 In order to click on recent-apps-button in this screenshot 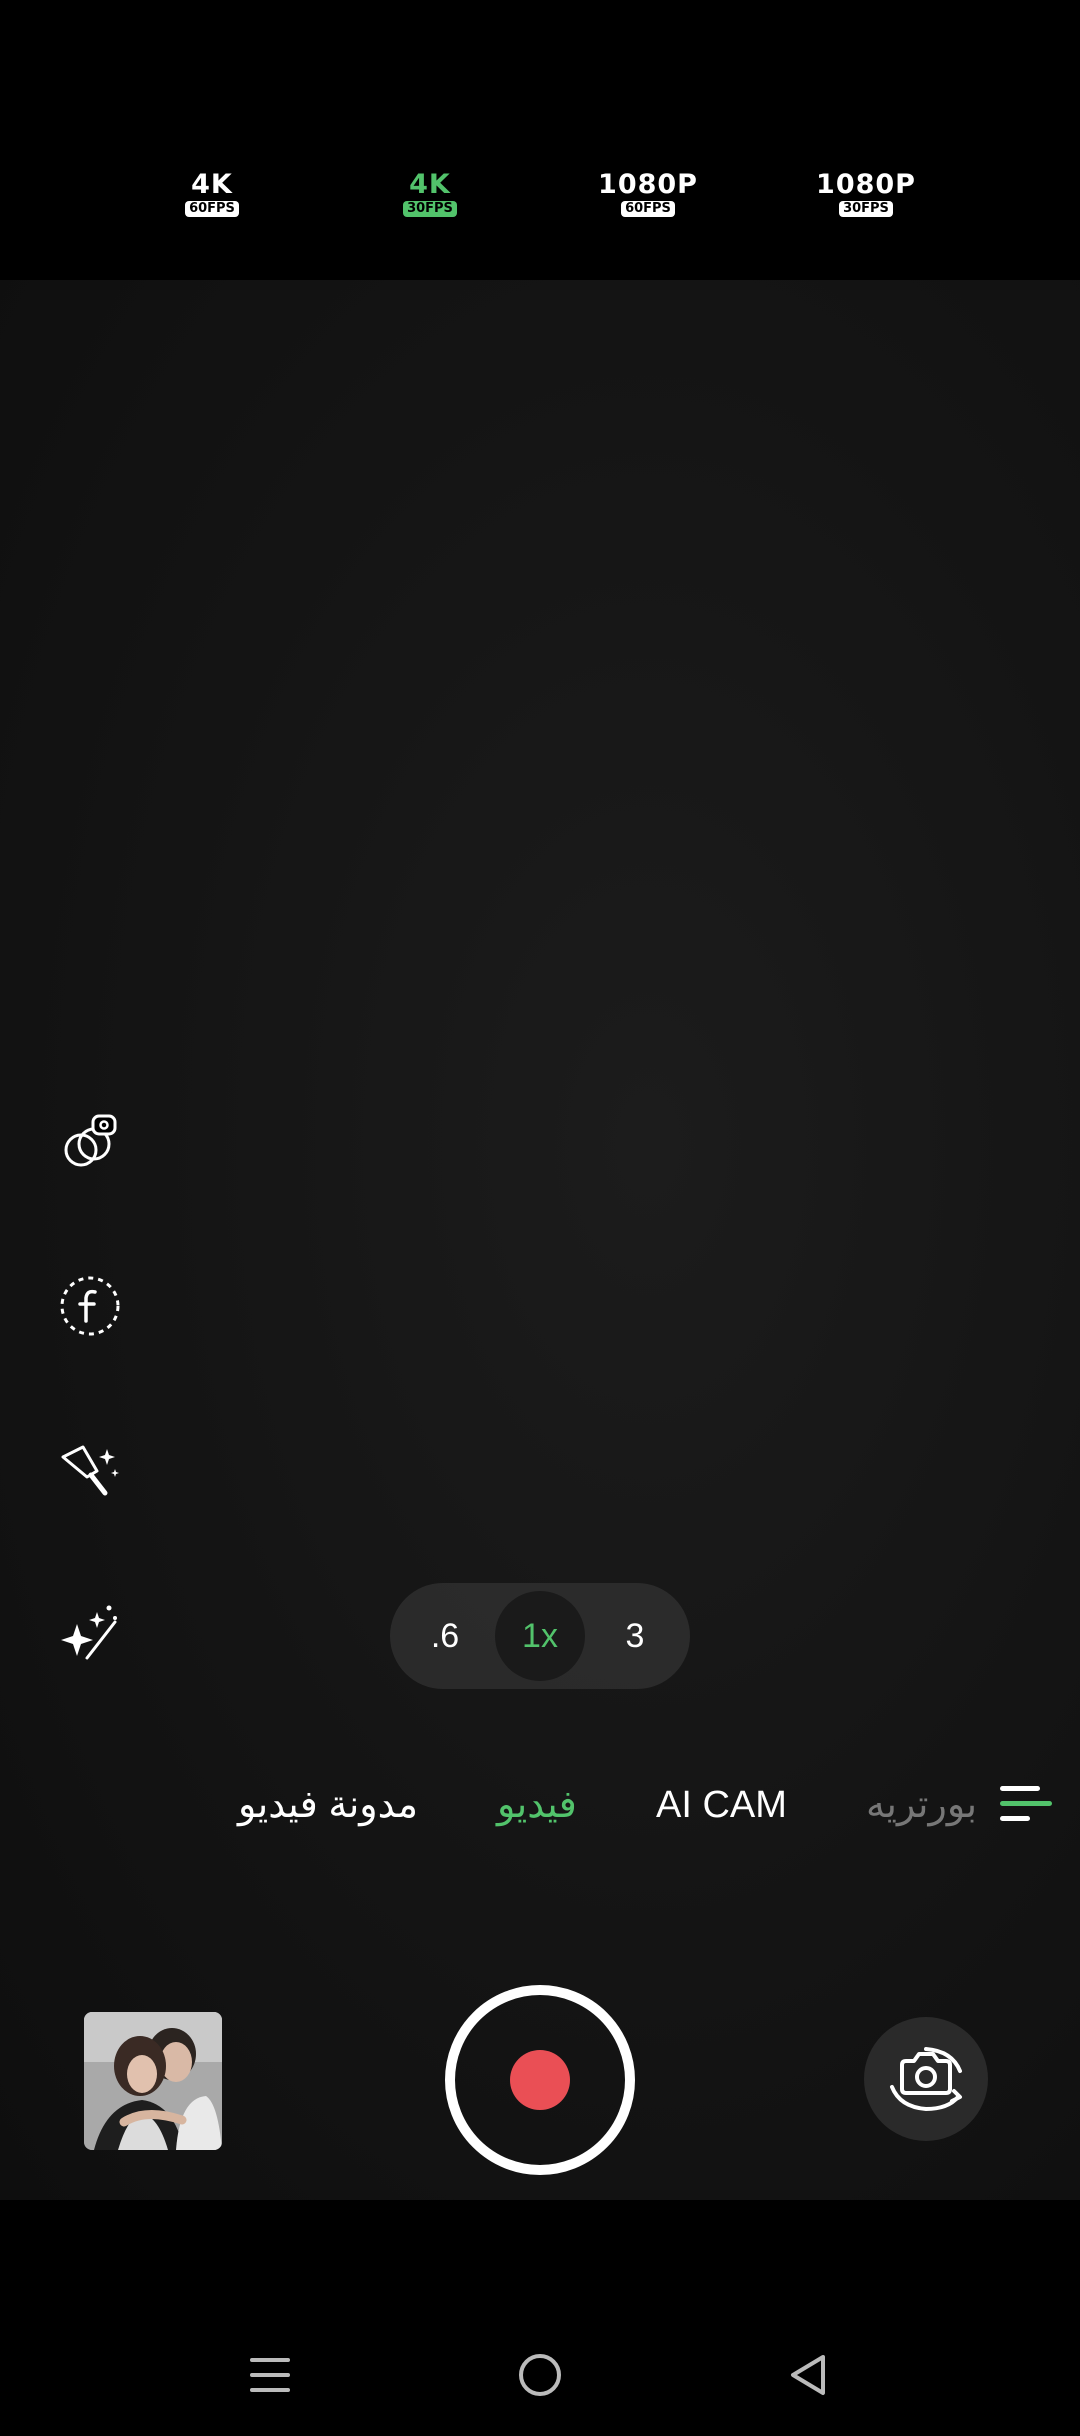, I will do `click(270, 2375)`.